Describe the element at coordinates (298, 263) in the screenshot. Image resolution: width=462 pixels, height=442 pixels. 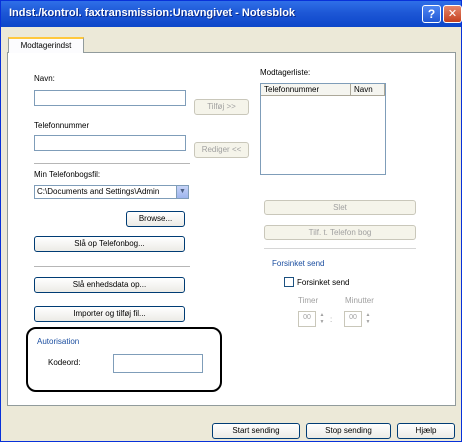
I see `delayed-send-group-title: Forsinket send` at that location.